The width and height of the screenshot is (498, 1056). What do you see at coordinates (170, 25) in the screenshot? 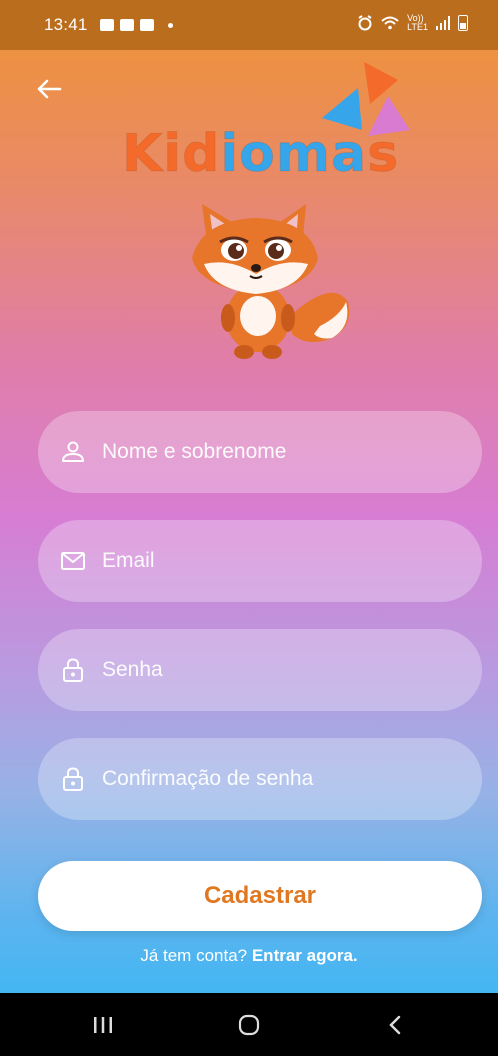
I see `more-notifications-dot-icon` at bounding box center [170, 25].